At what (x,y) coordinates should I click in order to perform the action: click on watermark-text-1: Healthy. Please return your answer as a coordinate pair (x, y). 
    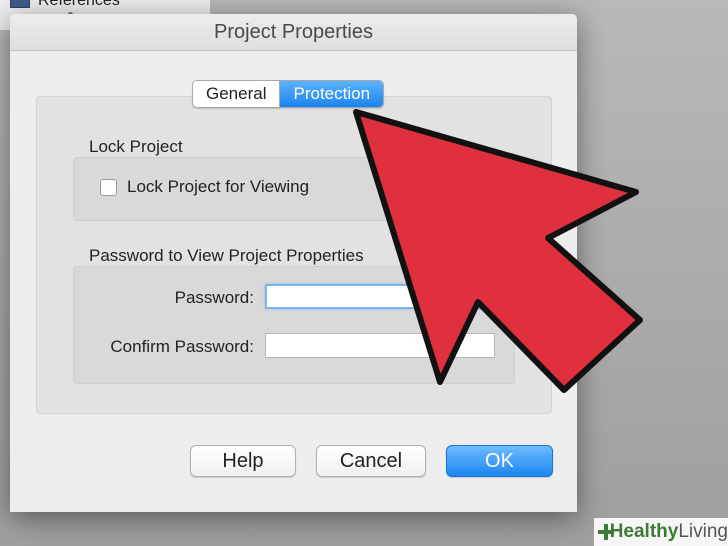
    Looking at the image, I should click on (644, 531).